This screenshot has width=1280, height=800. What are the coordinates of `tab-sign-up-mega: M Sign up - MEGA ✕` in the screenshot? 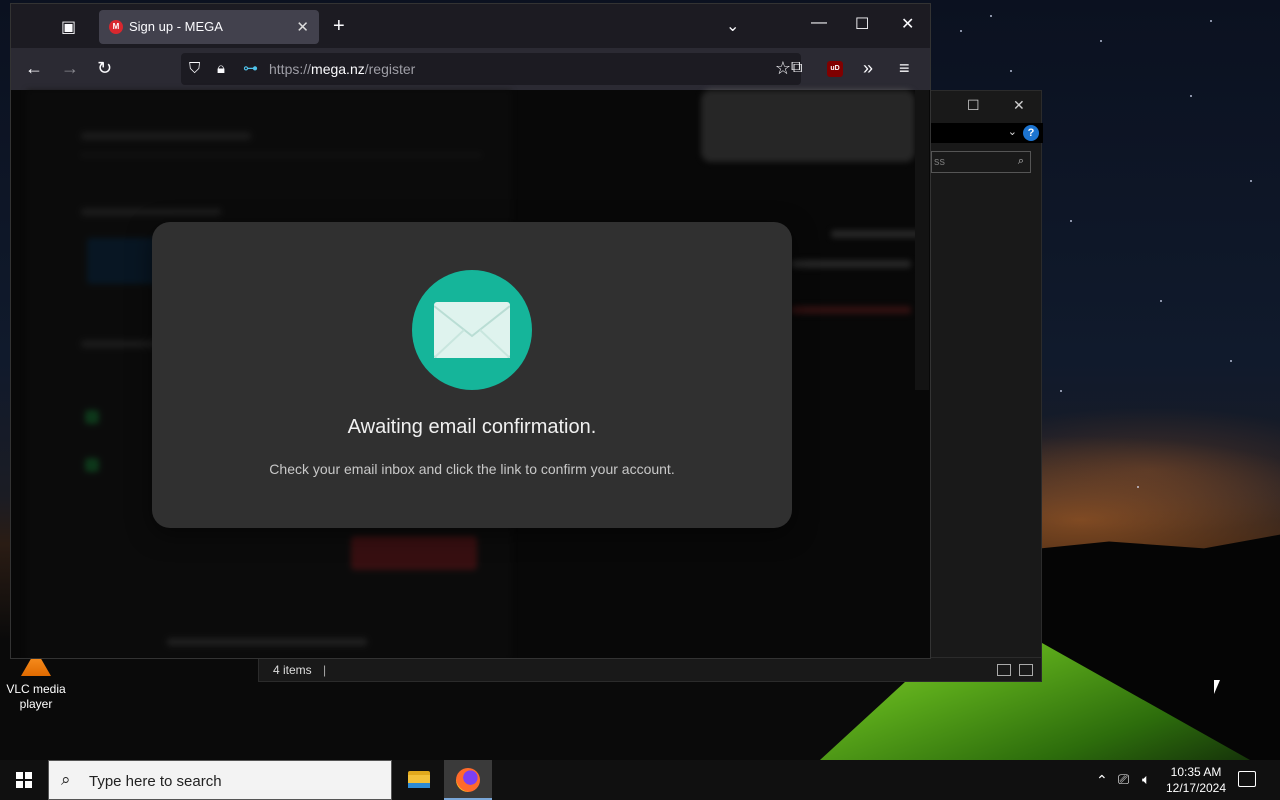 It's located at (209, 27).